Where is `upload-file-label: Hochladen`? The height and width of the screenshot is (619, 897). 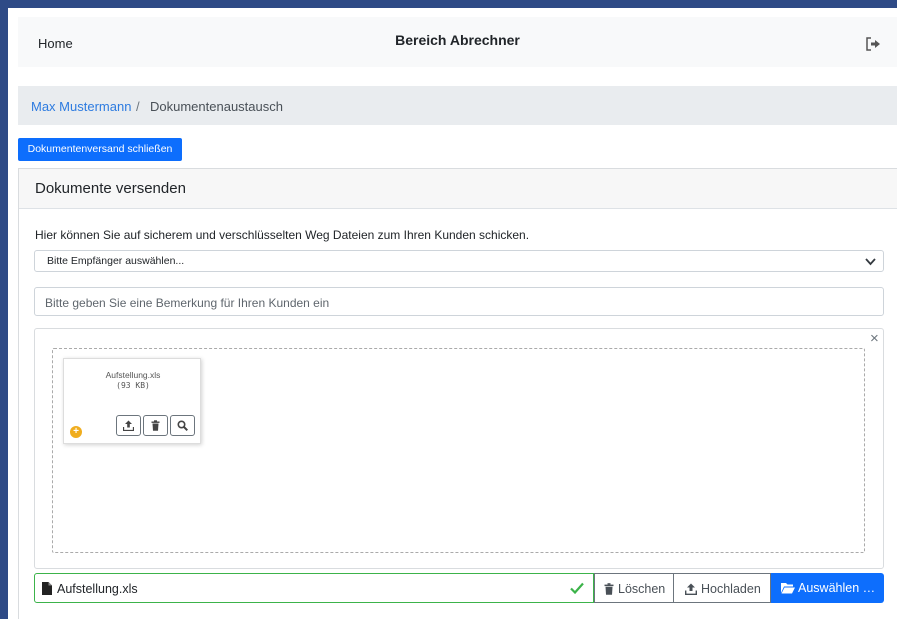 upload-file-label: Hochladen is located at coordinates (731, 589).